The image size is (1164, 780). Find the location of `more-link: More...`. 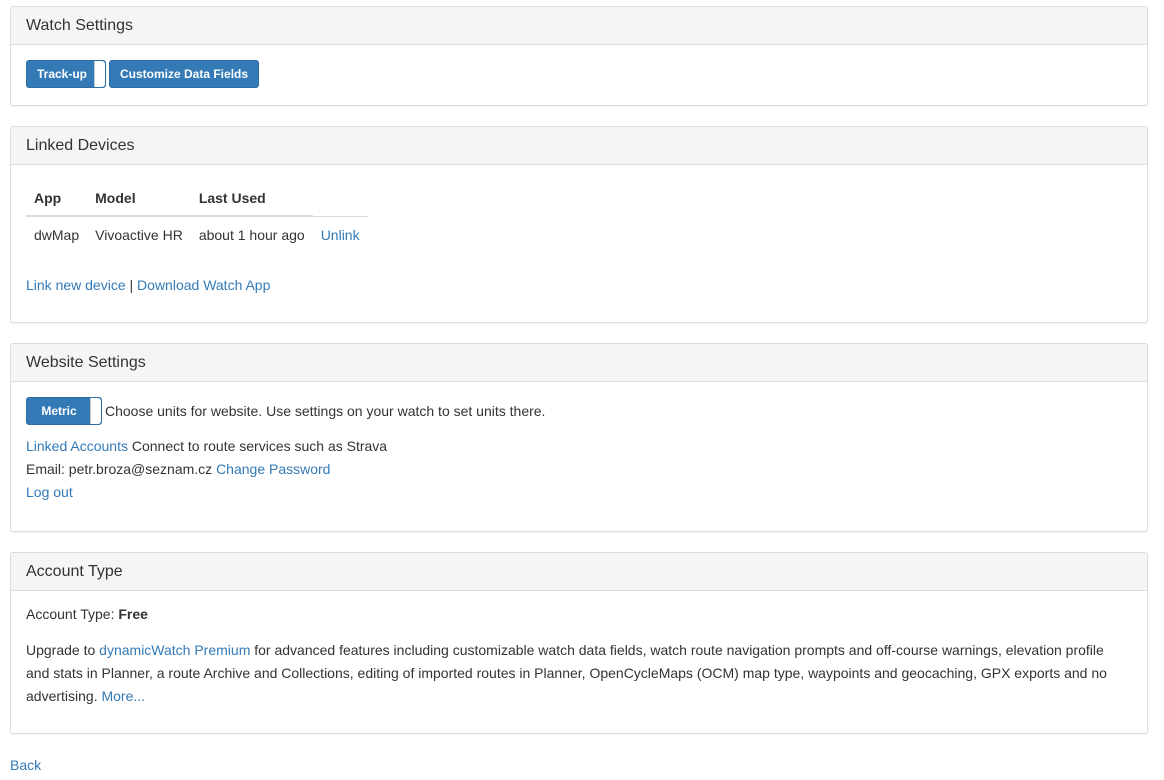

more-link: More... is located at coordinates (123, 696).